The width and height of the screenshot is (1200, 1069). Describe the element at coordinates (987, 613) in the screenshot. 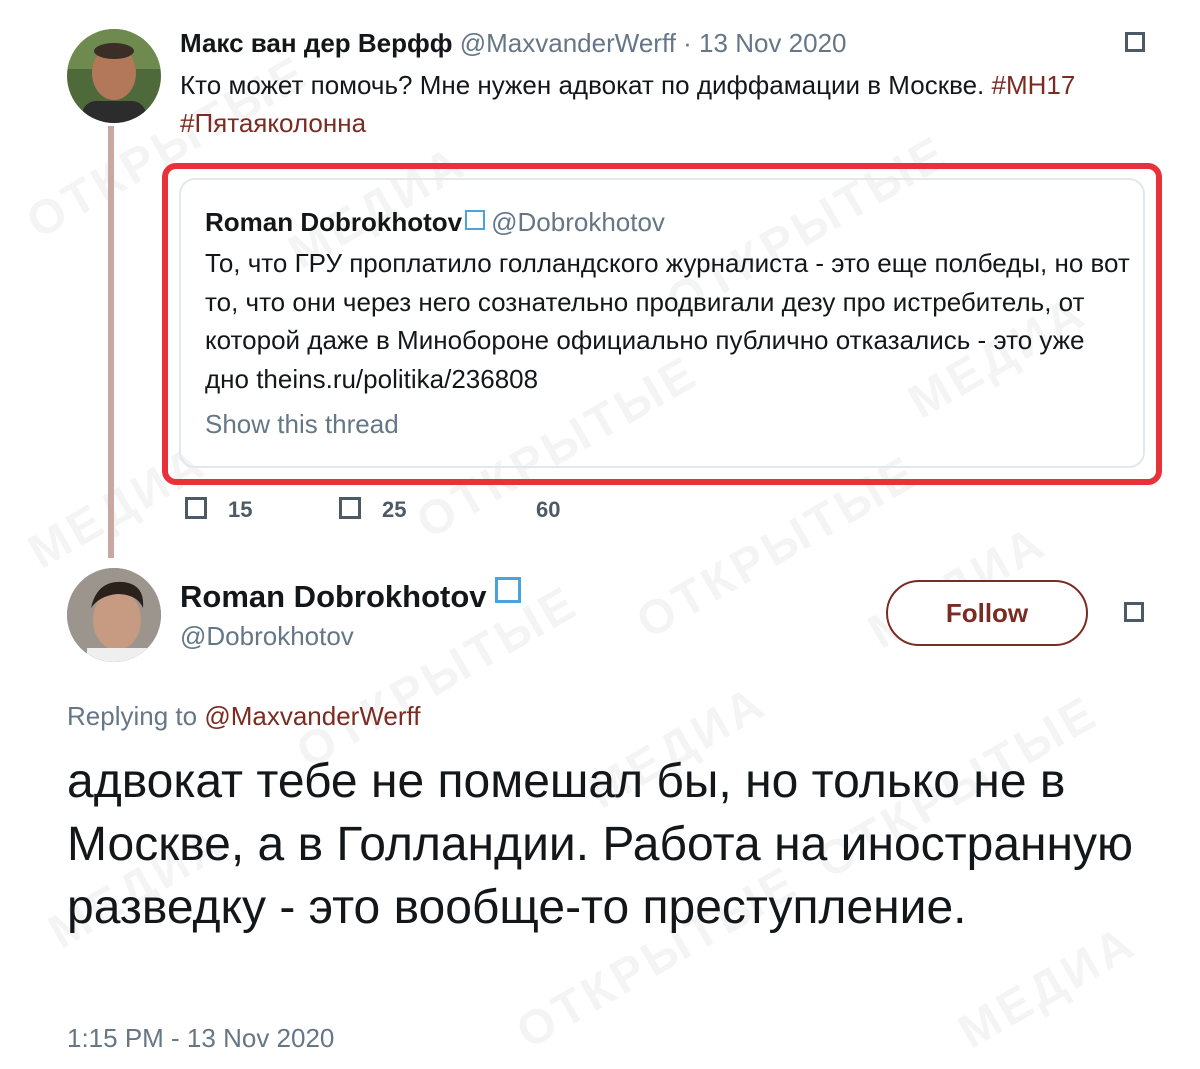

I see `follow-button: Follow` at that location.